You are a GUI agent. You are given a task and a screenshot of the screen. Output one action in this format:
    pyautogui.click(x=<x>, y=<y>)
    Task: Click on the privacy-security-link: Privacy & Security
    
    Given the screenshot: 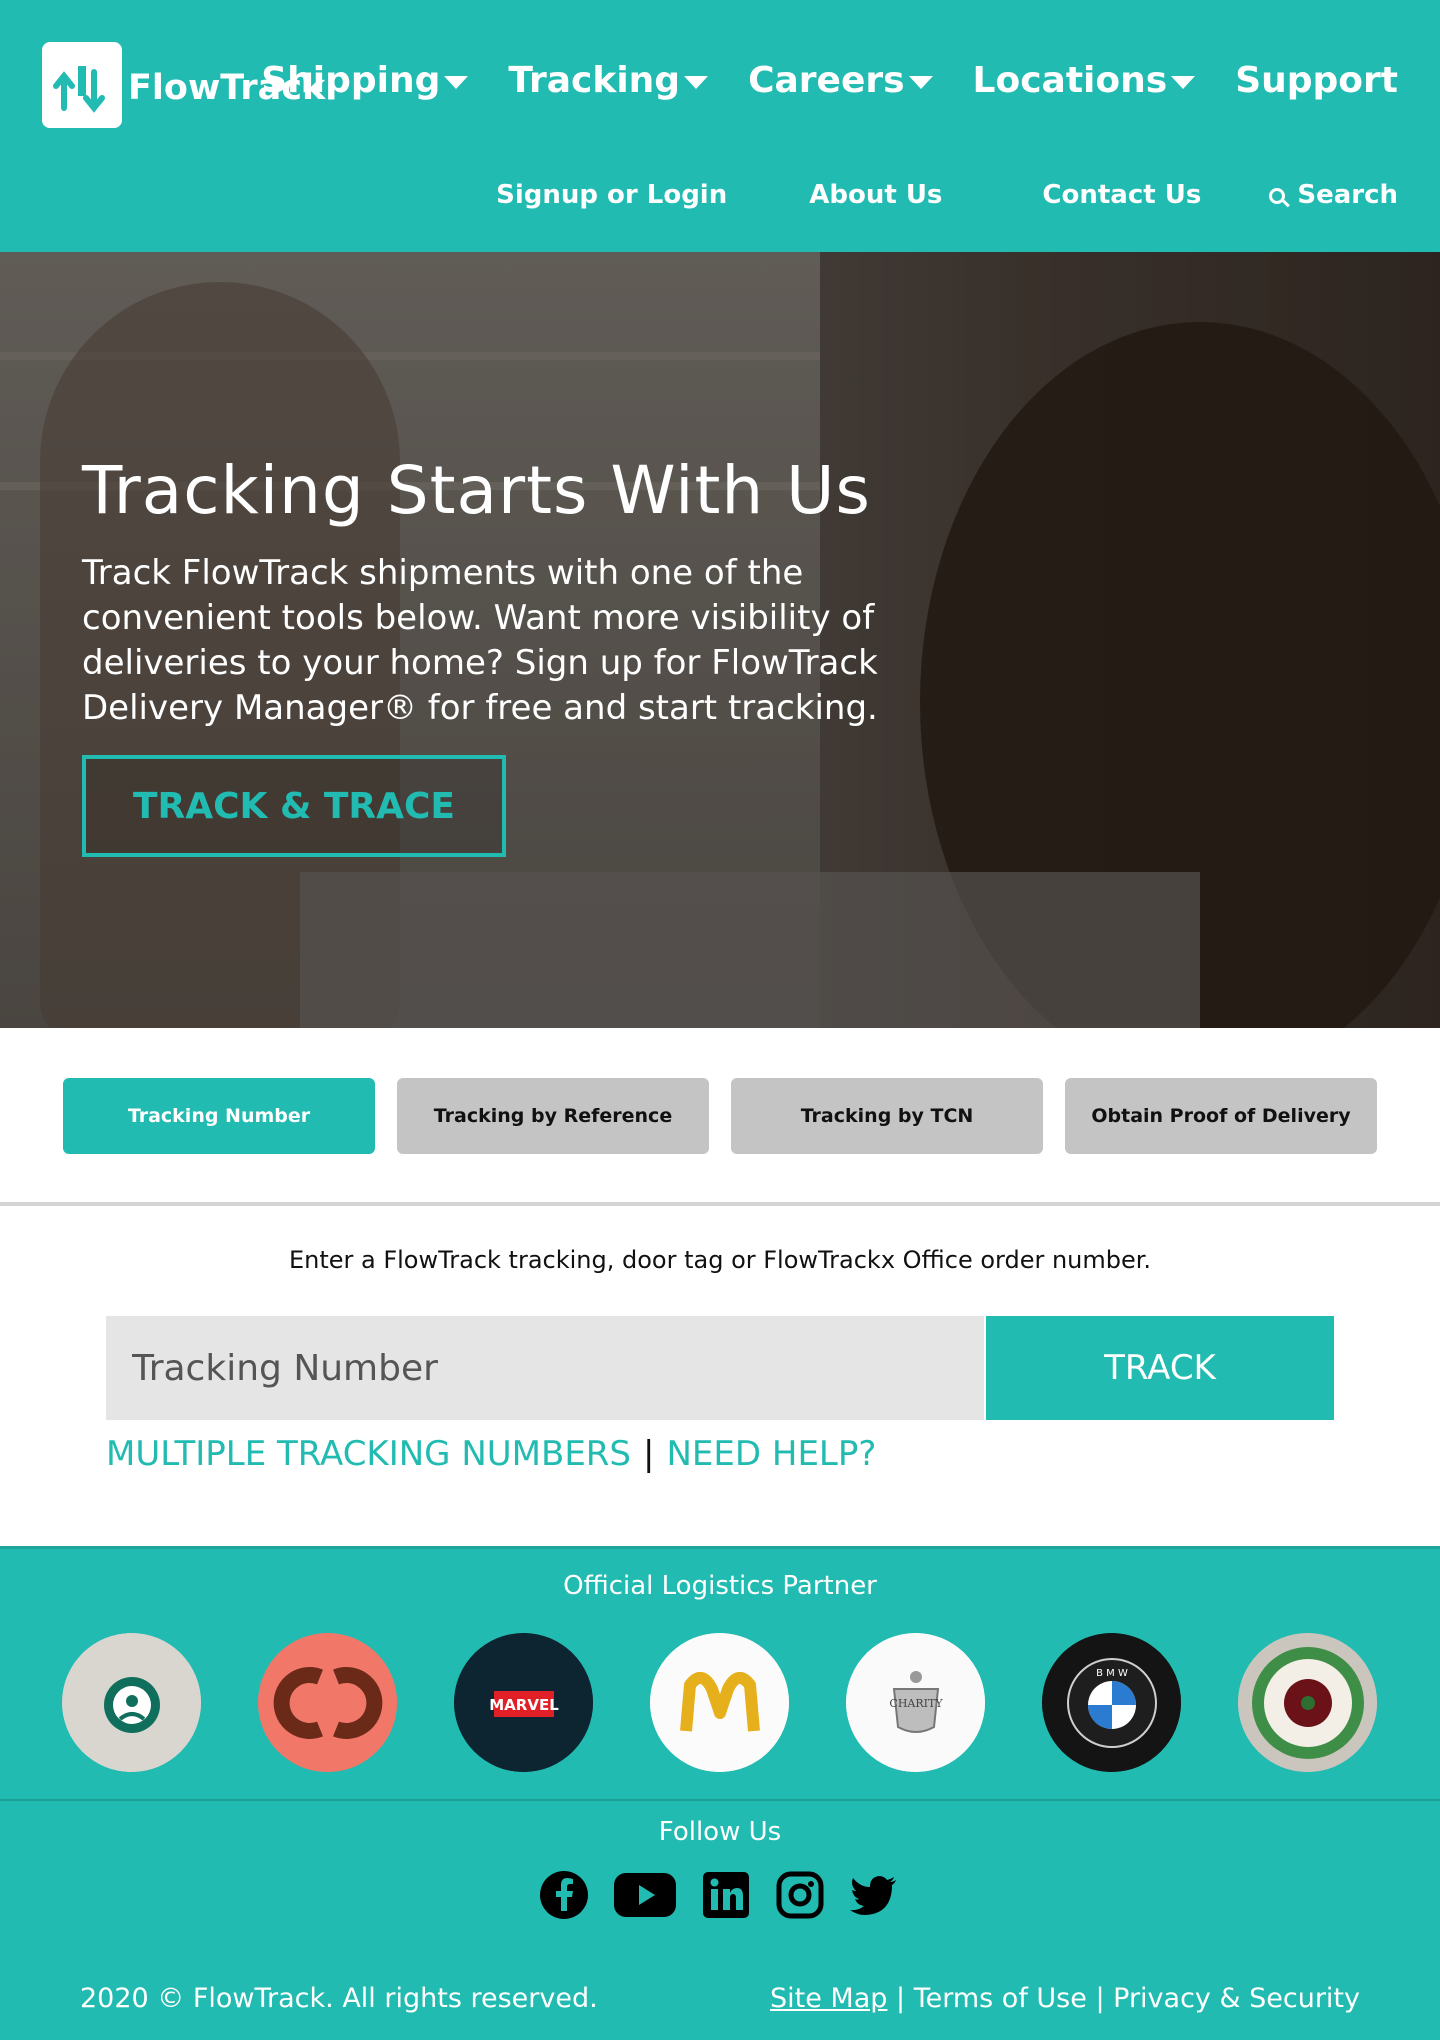 What is the action you would take?
    pyautogui.click(x=1236, y=1998)
    